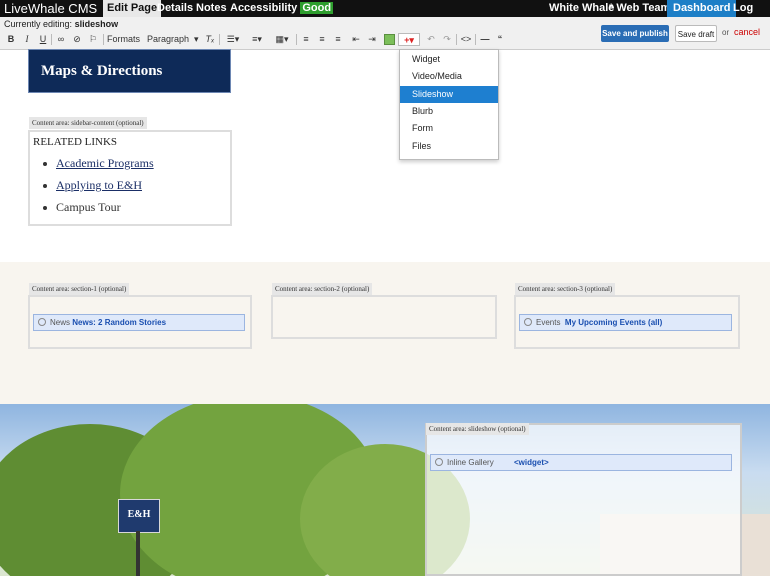 The image size is (770, 576). Describe the element at coordinates (470, 462) in the screenshot. I see `gallery-widget-type: Inline Gallery` at that location.